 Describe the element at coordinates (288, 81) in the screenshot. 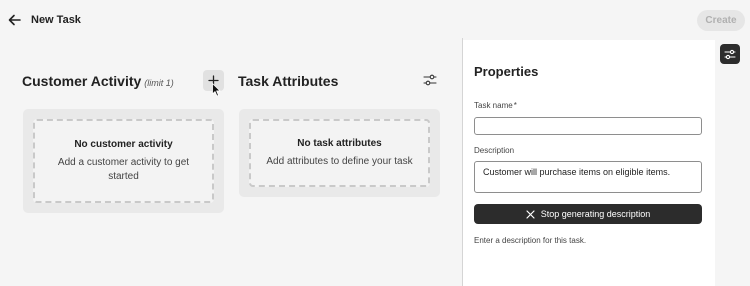

I see `task-attributes-title: Task Attributes` at that location.